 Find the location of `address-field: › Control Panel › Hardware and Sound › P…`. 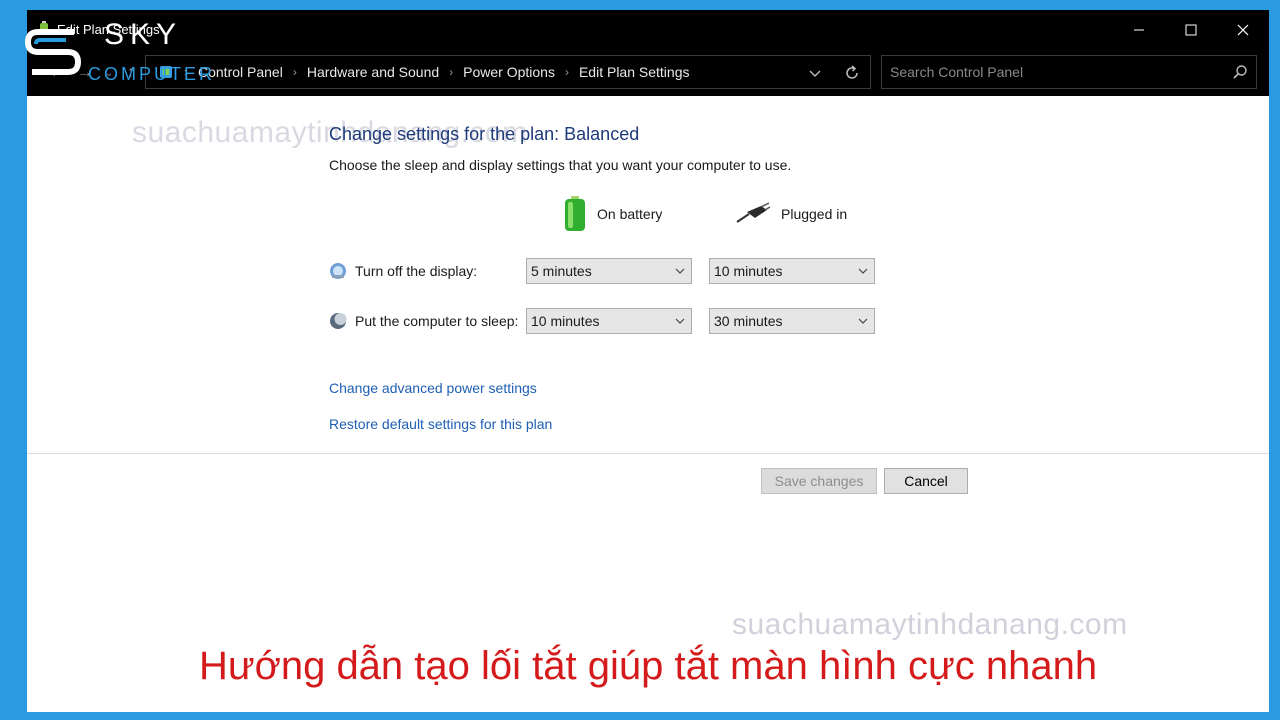

address-field: › Control Panel › Hardware and Sound › P… is located at coordinates (508, 72).